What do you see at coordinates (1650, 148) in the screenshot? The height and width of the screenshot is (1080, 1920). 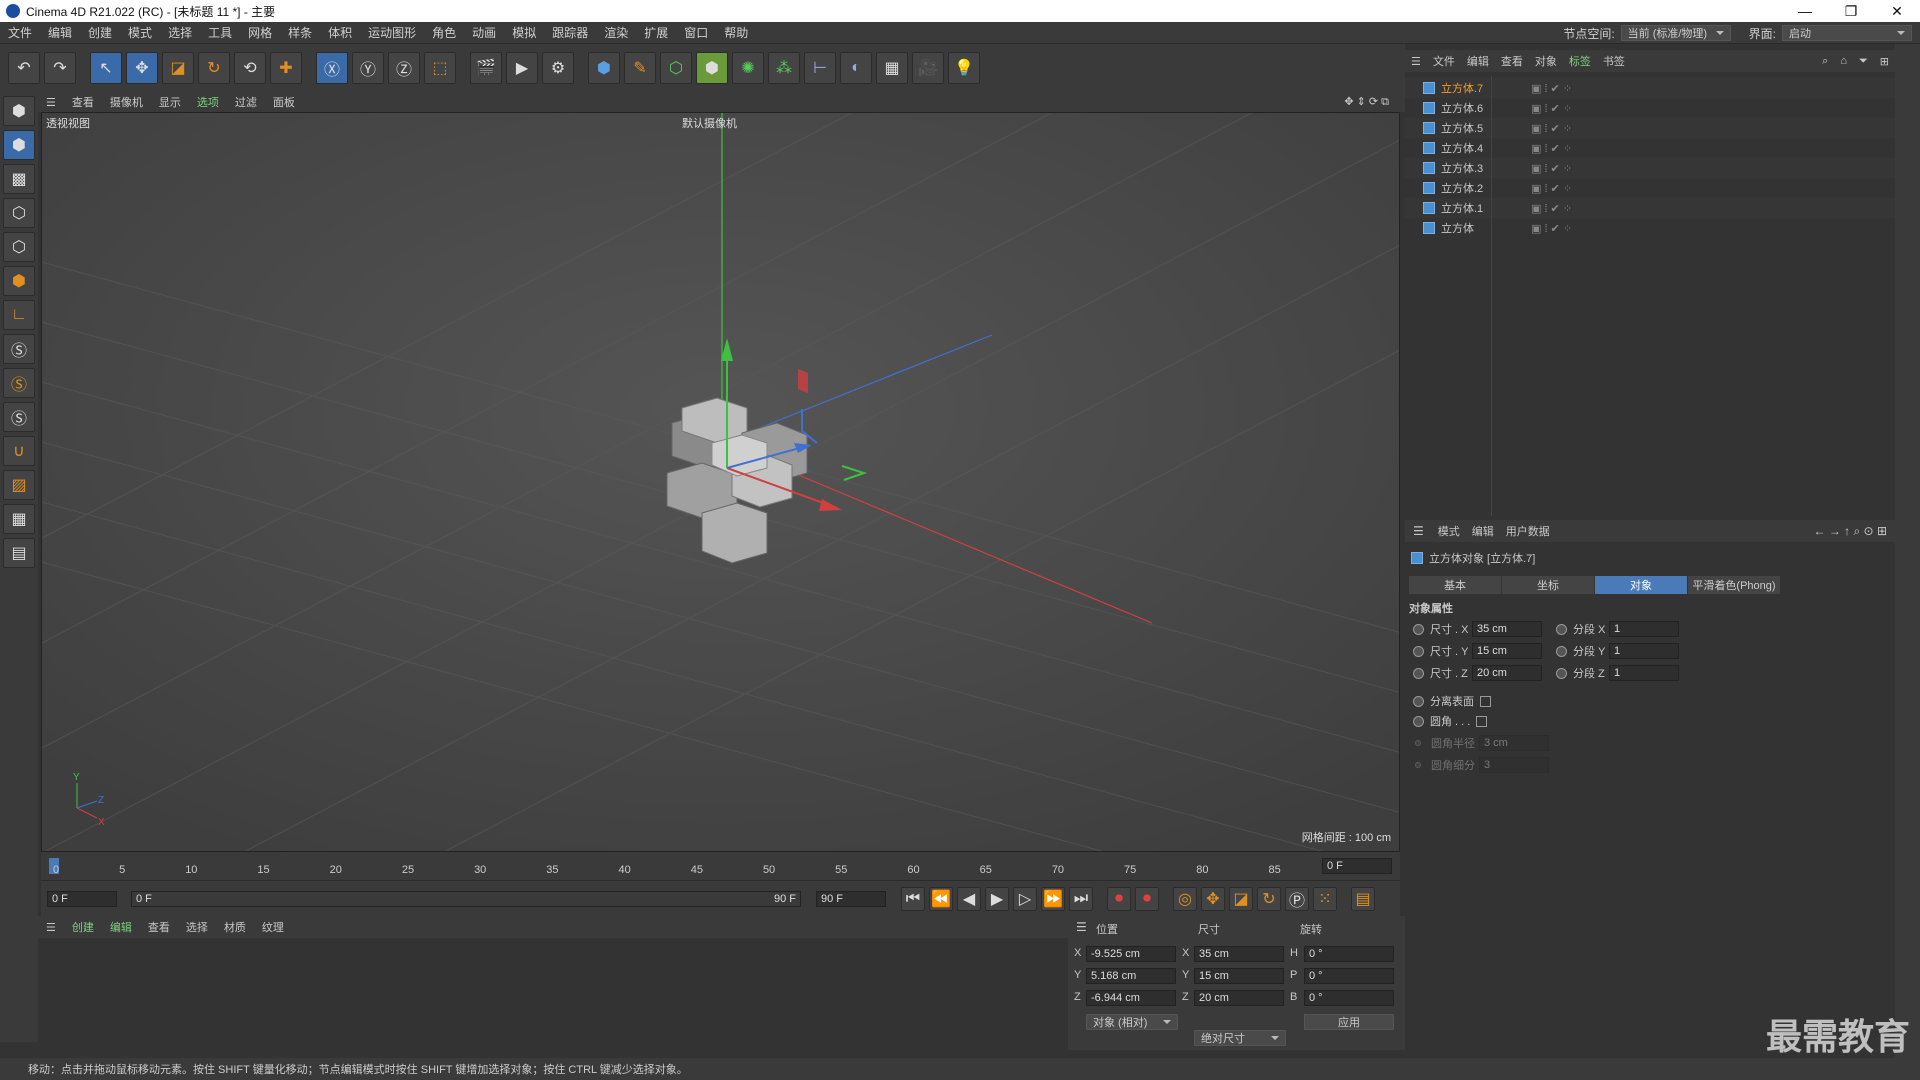 I see `object-row: 立方体.4 ▣ ⁞ ✔ ⁘` at bounding box center [1650, 148].